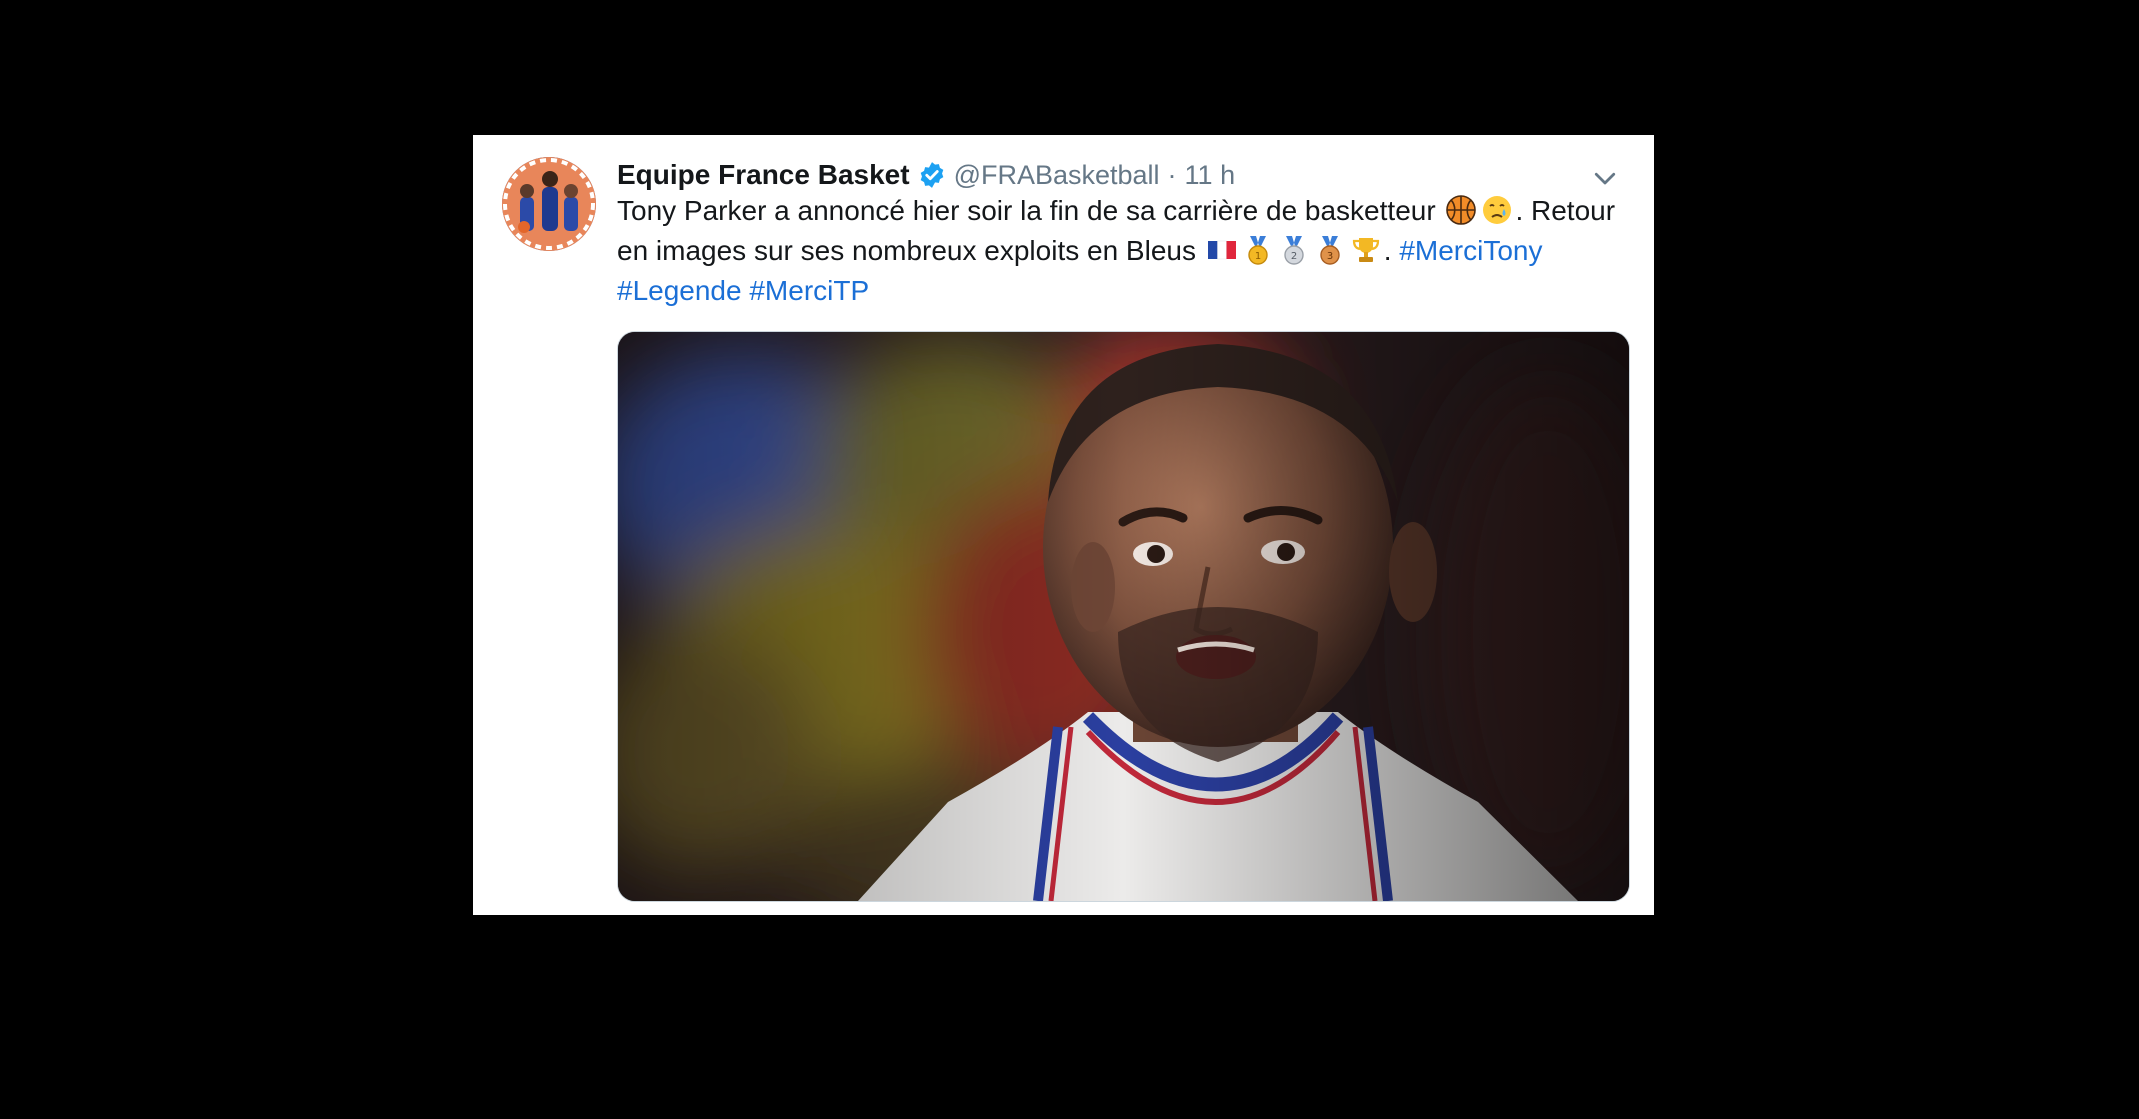 The height and width of the screenshot is (1119, 2139). I want to click on silver-medal-emoji-icon: 2, so click(1294, 250).